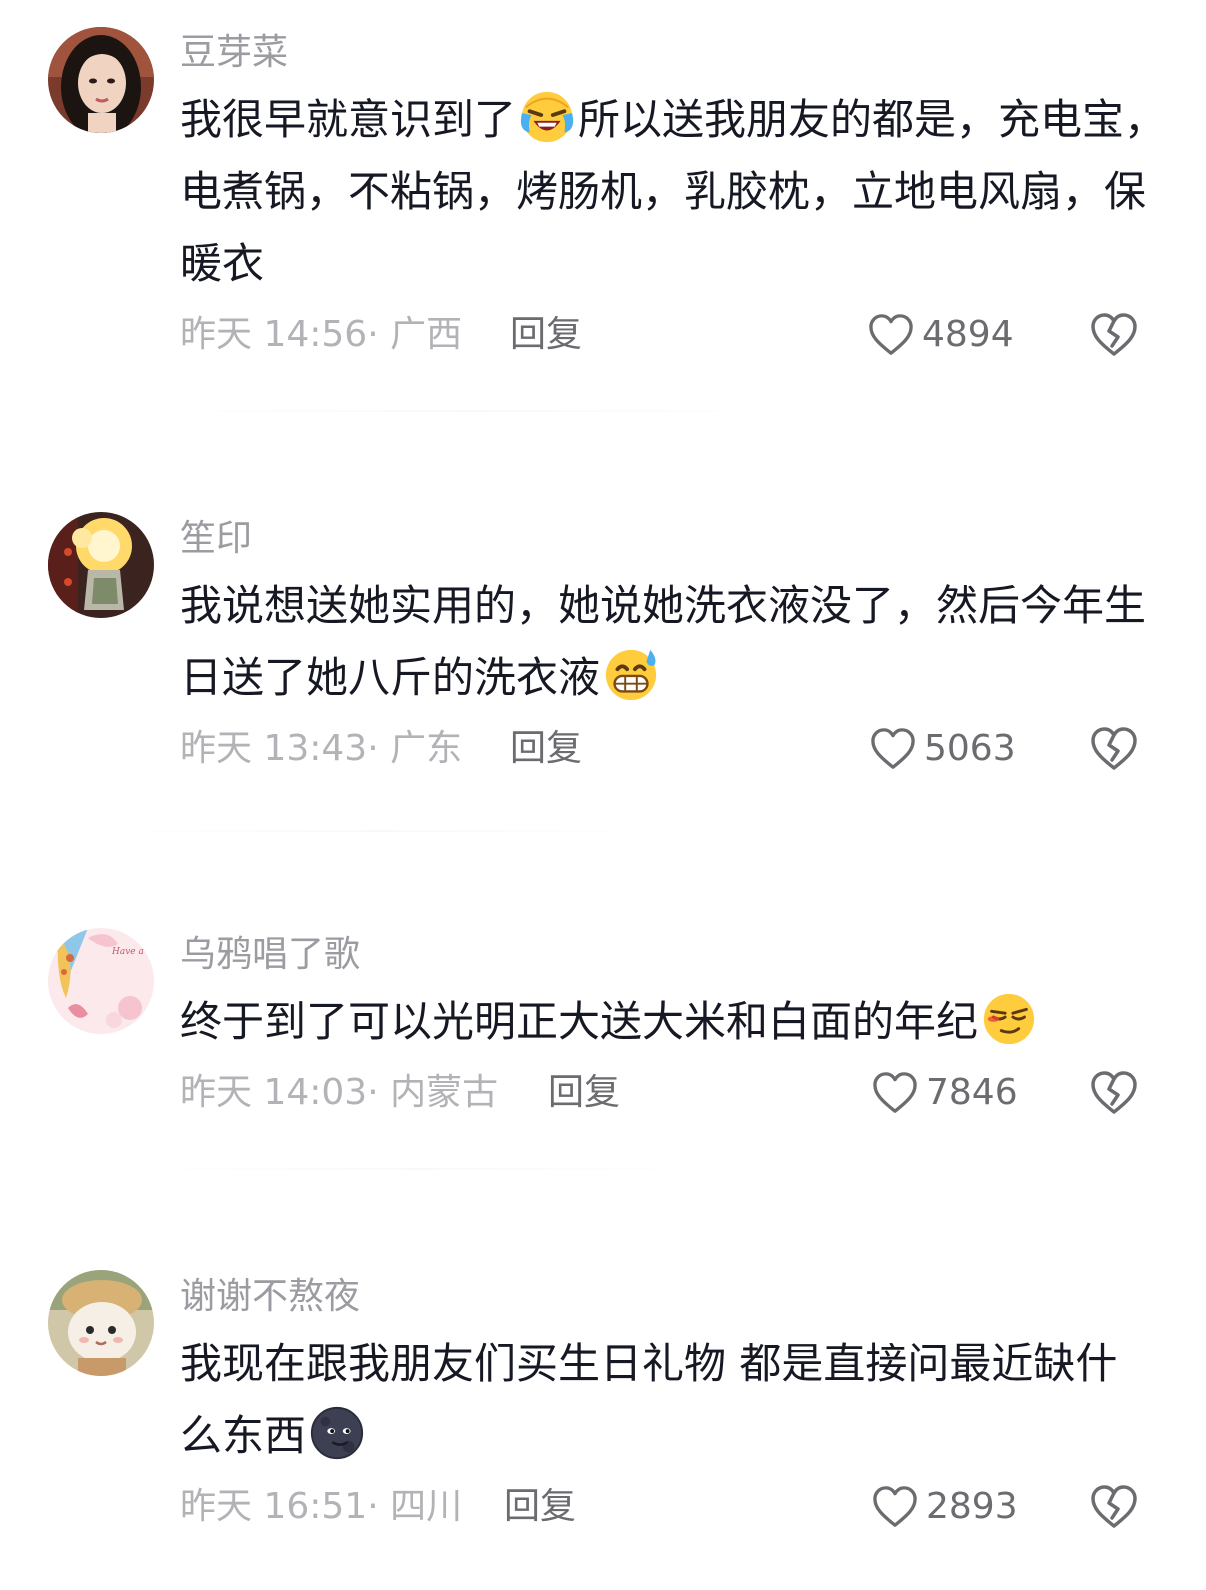  Describe the element at coordinates (663, 641) in the screenshot. I see `comment-text-part: 我说想送她实用的，她说她洗衣液没了，然后今年生日送了她八斤的洗衣液` at that location.